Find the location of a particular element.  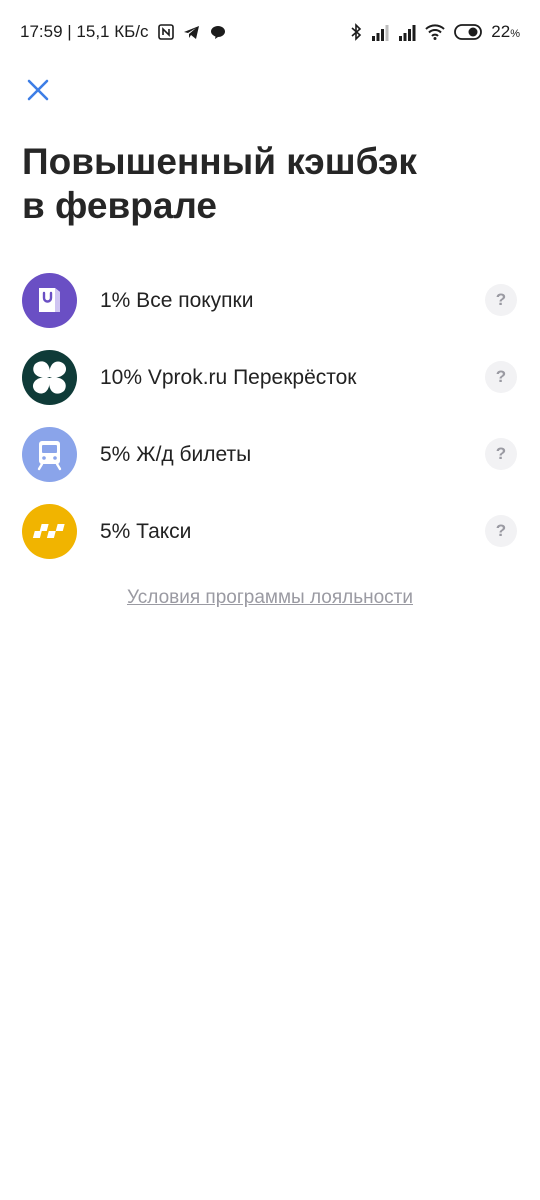

status-right: 22% is located at coordinates (435, 32).